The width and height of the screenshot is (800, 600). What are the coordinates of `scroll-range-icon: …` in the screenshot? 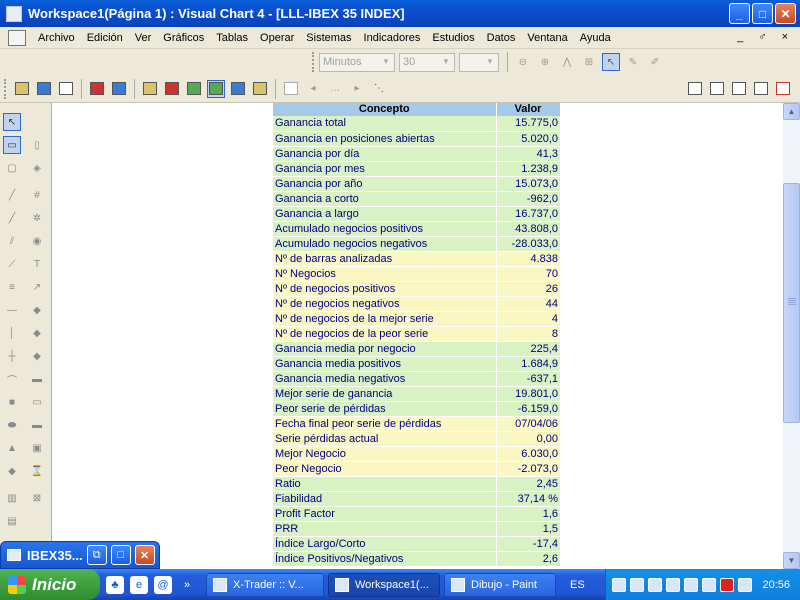 It's located at (335, 89).